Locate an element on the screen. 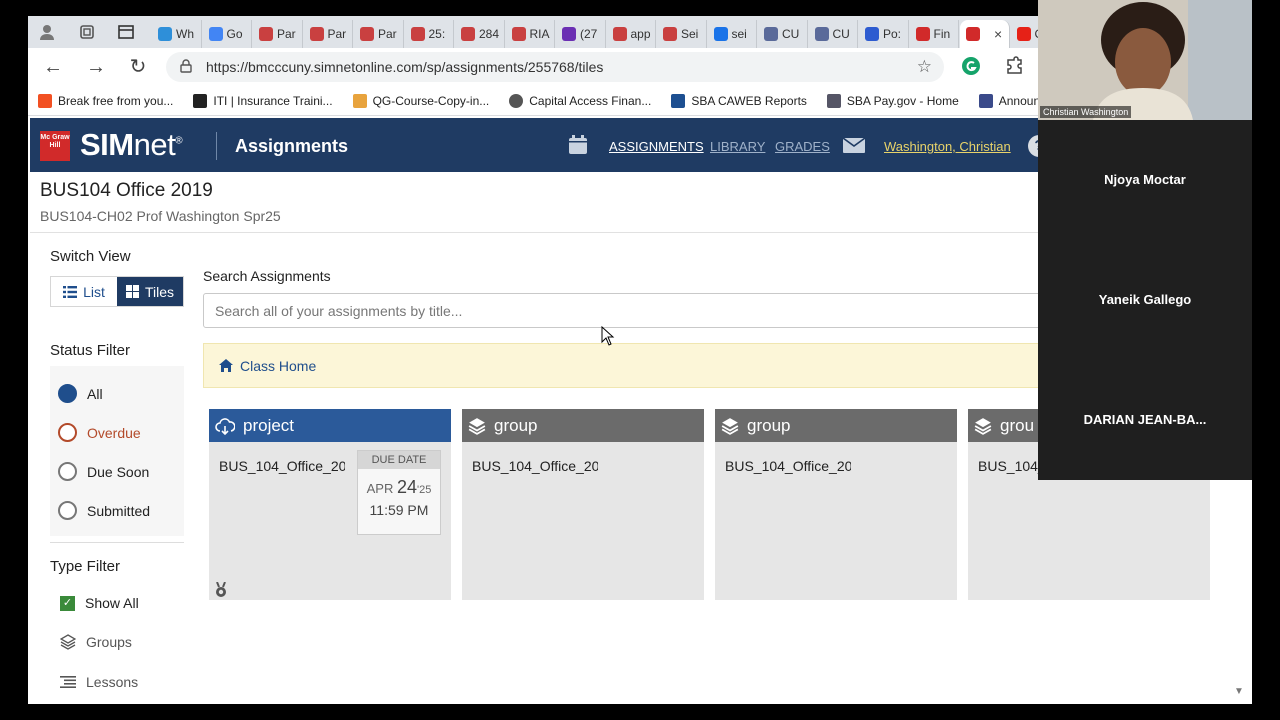 The height and width of the screenshot is (720, 1280). status-filter-heading: Status Filter is located at coordinates (90, 350).